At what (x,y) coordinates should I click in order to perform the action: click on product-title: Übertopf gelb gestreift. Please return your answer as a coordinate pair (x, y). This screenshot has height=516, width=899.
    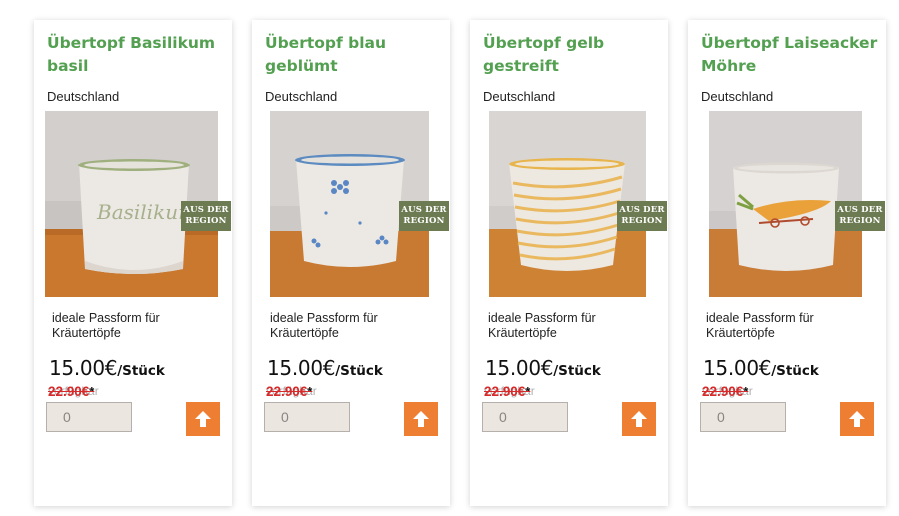
    Looking at the image, I should click on (572, 55).